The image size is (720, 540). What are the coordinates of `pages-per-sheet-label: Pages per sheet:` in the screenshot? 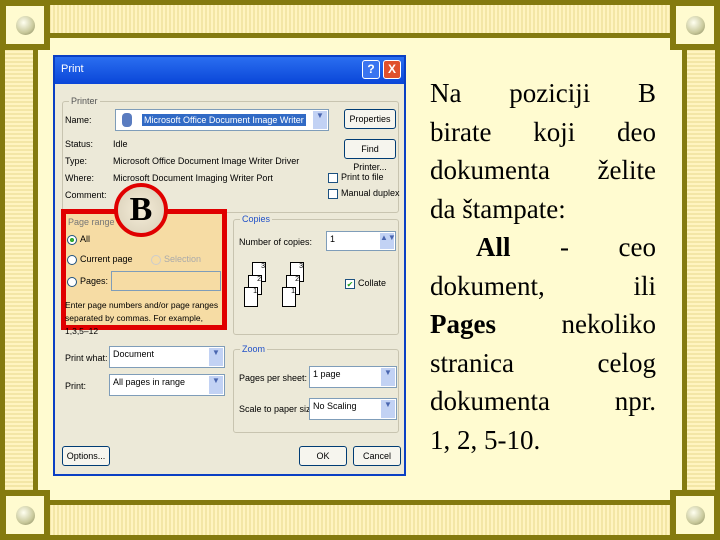 It's located at (273, 378).